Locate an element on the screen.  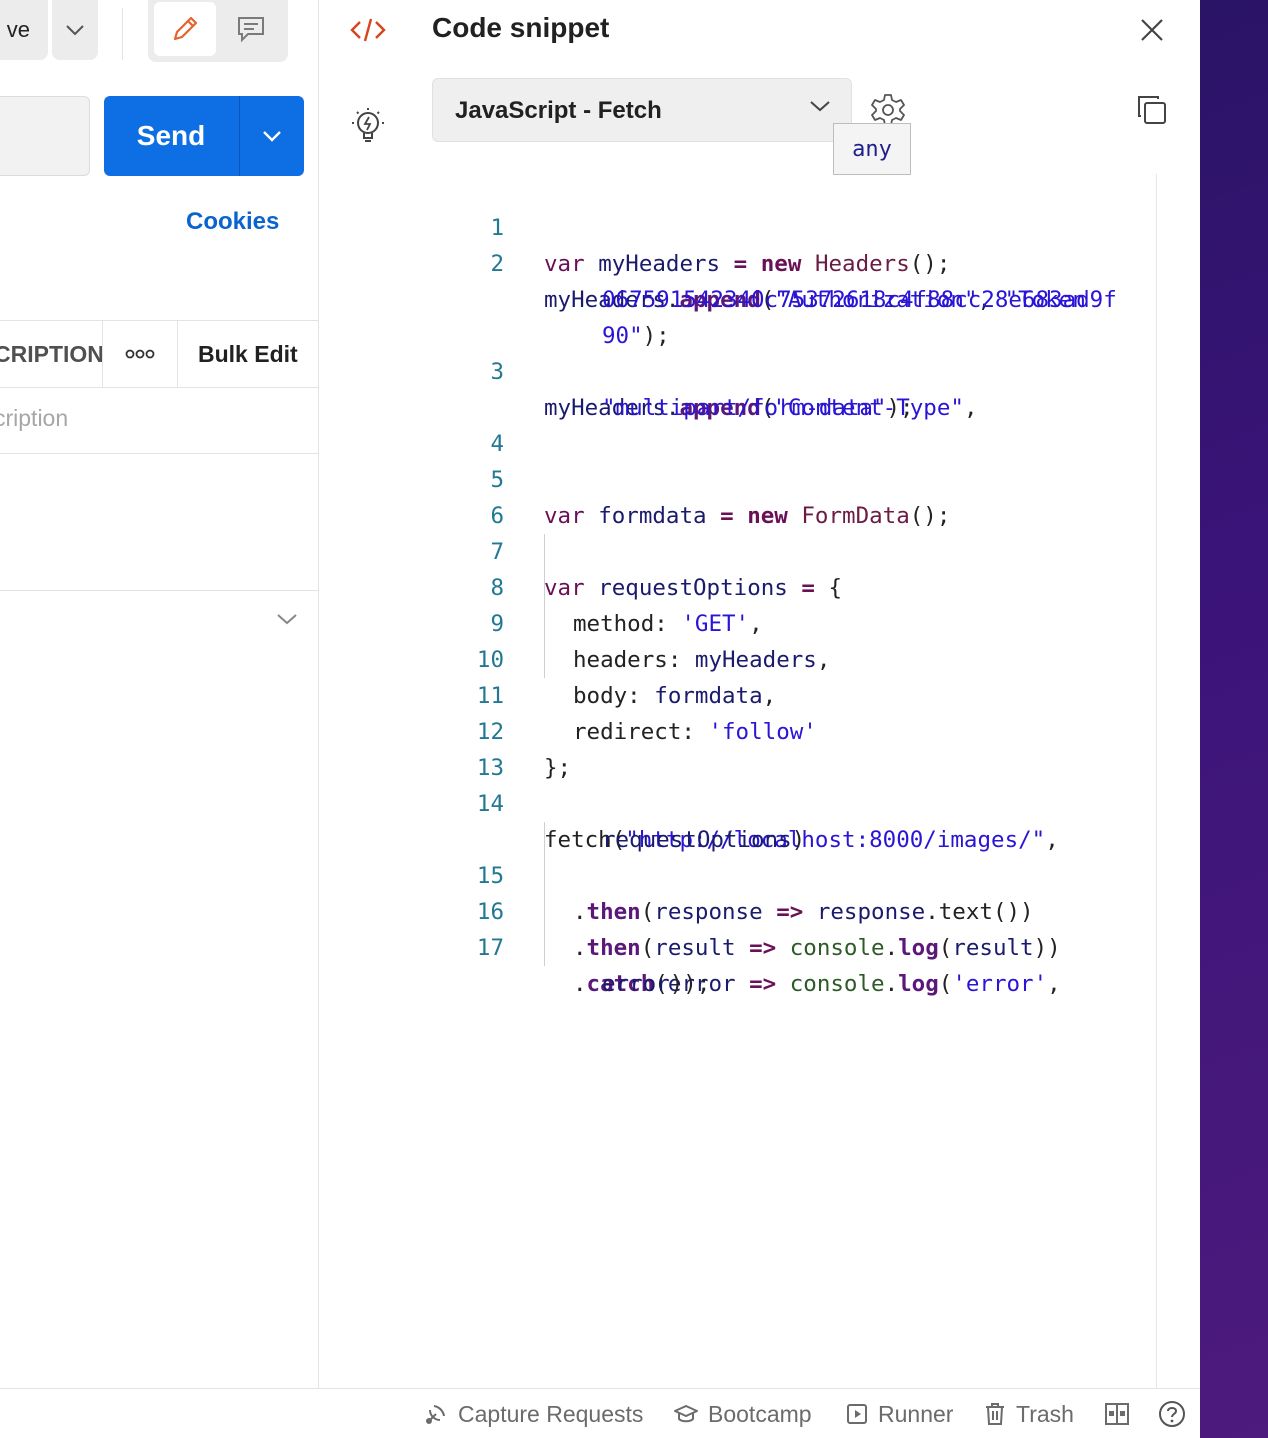
send-button: Send is located at coordinates (171, 136).